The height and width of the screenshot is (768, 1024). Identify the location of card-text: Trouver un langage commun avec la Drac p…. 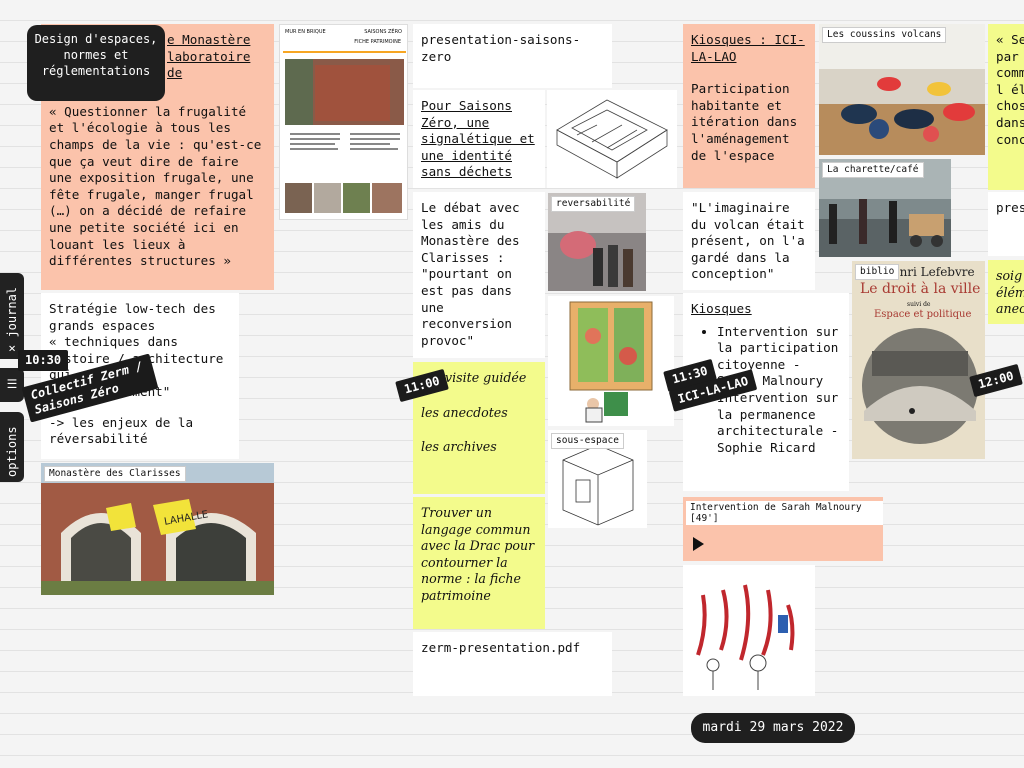
(478, 554).